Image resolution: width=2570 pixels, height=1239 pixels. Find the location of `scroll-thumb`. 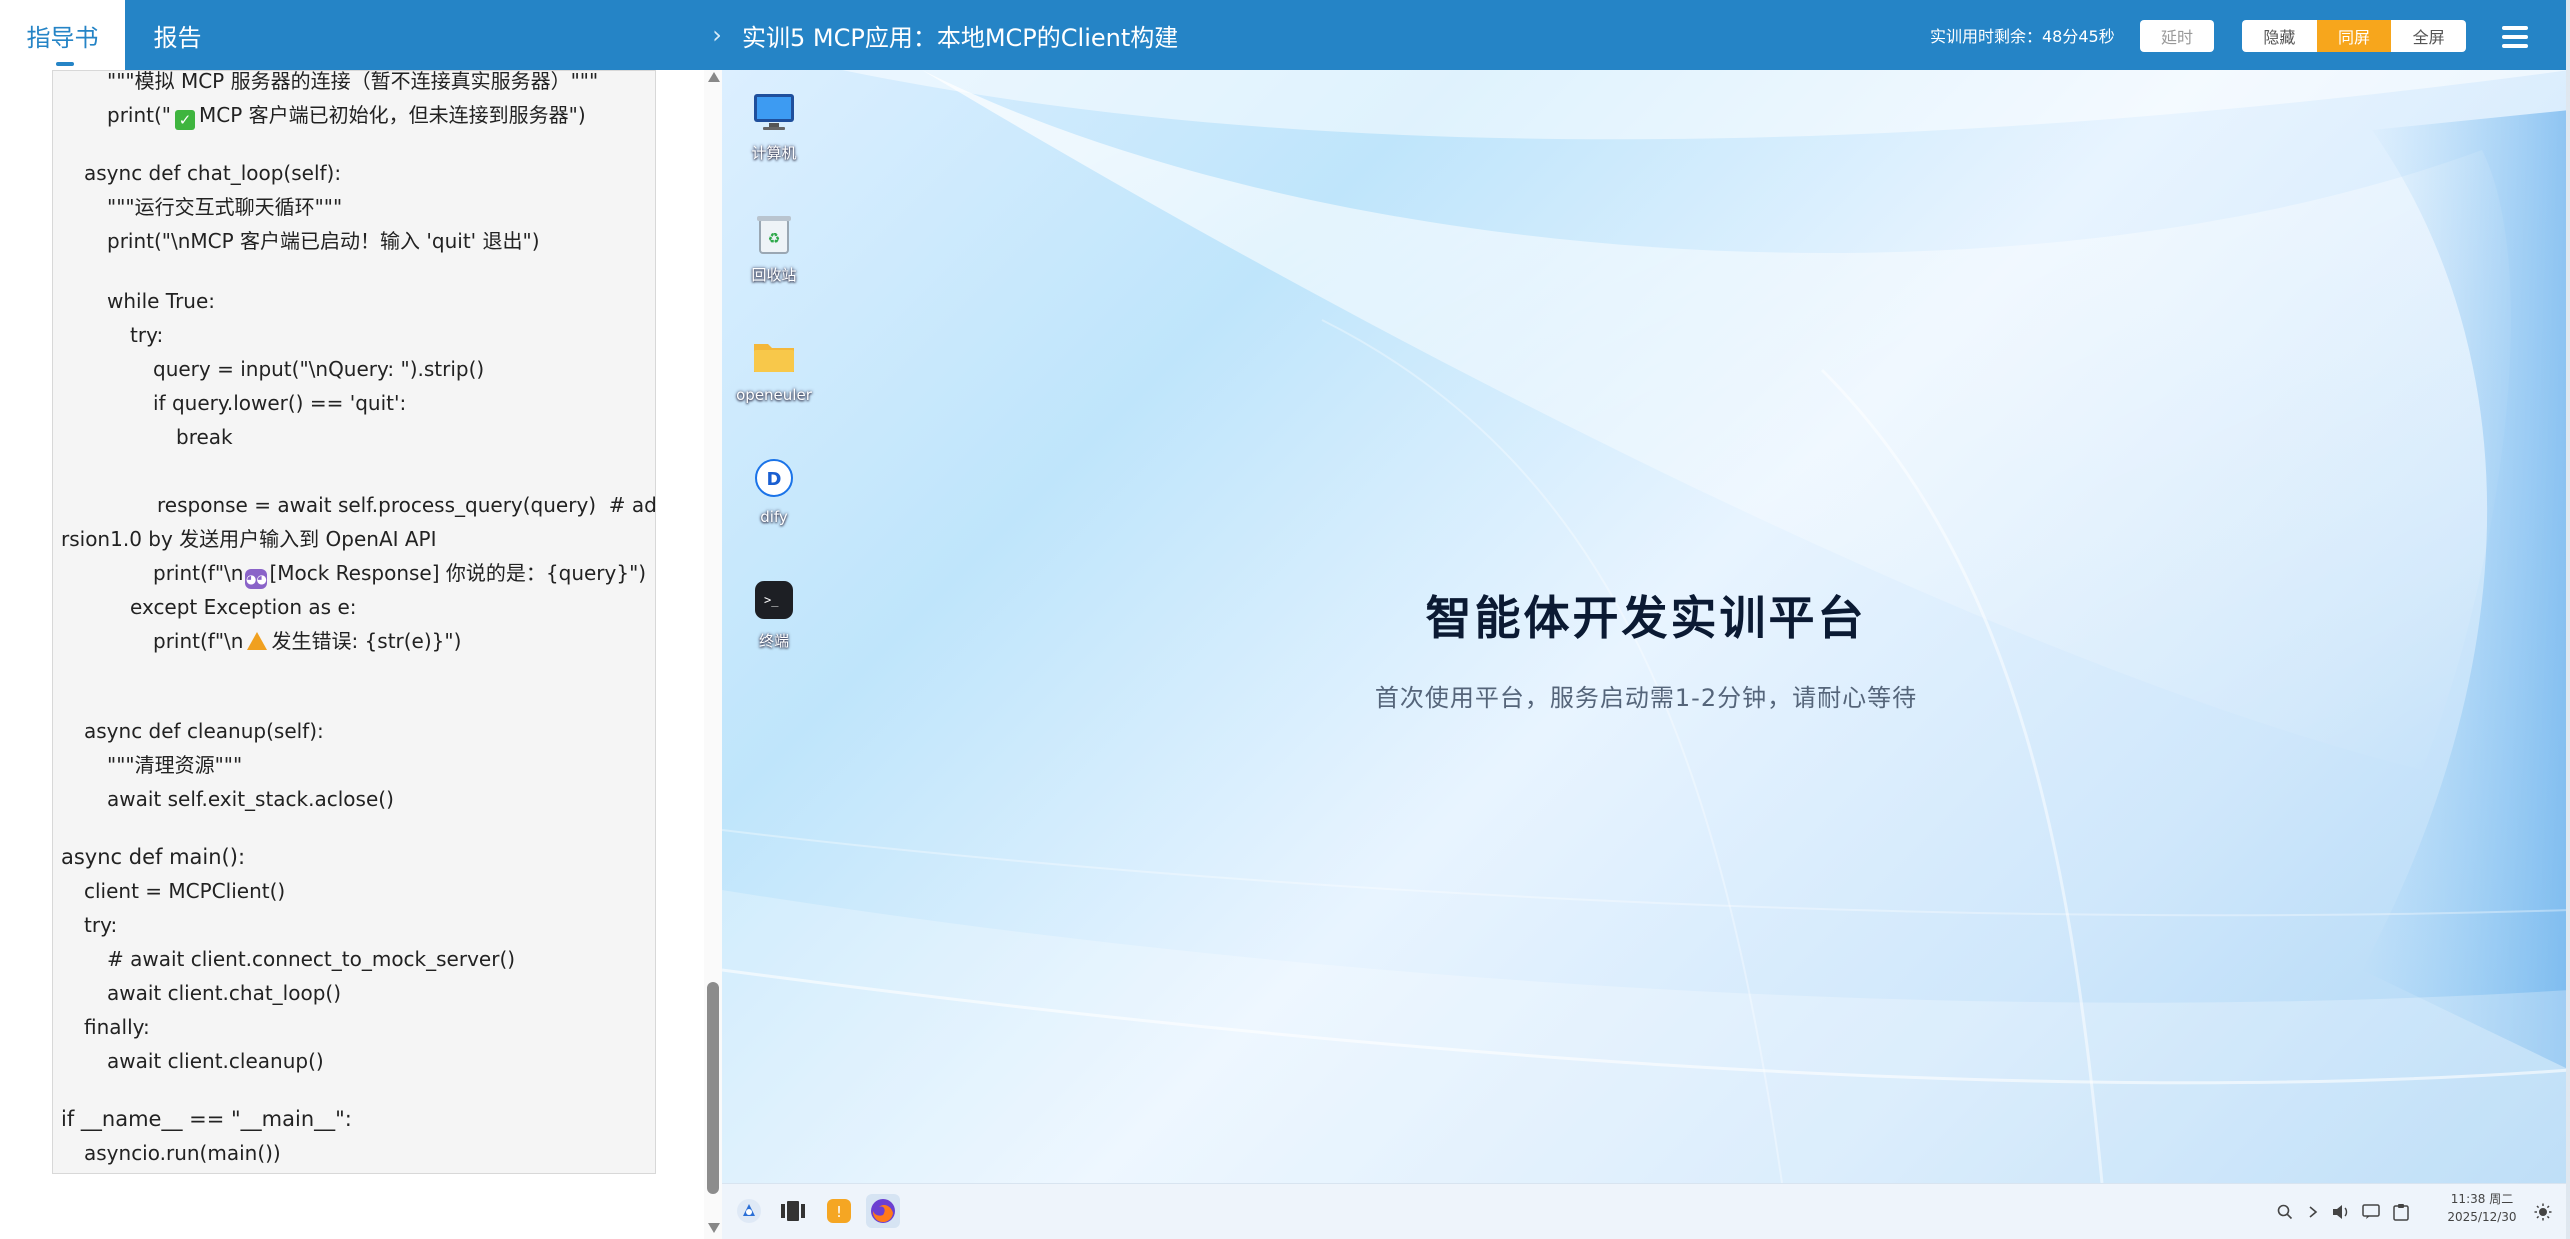

scroll-thumb is located at coordinates (713, 1088).